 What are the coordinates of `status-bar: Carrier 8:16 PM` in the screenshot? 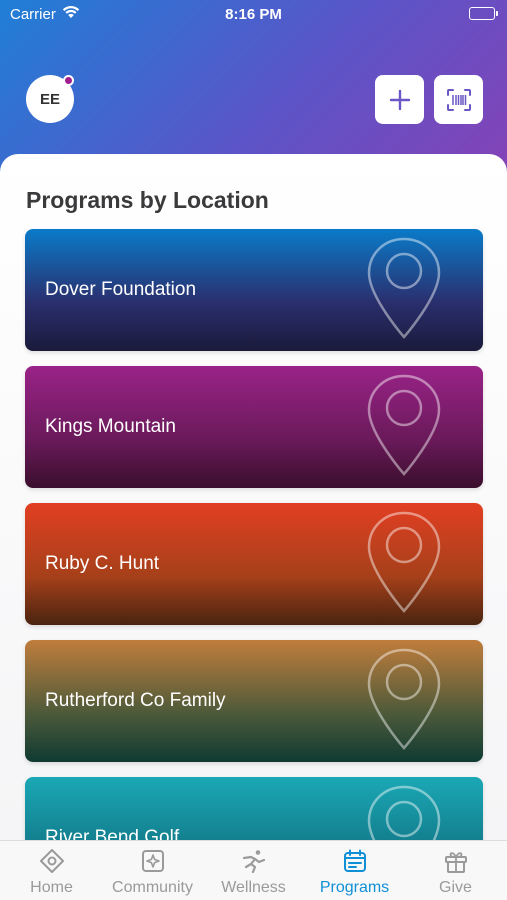 It's located at (253, 15).